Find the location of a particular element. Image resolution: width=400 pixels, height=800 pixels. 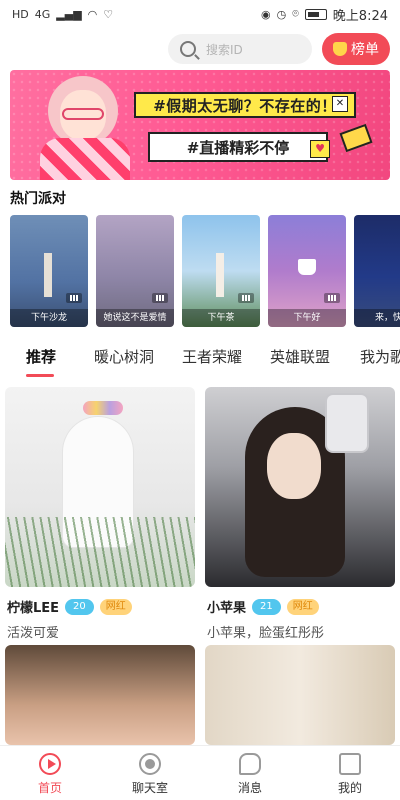

nav-label: 首页 is located at coordinates (49, 788).